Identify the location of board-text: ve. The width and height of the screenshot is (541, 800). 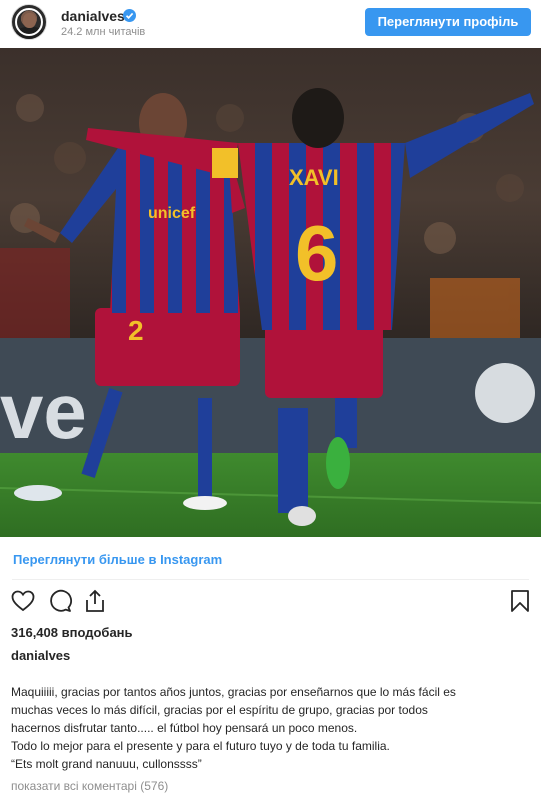
(43, 411).